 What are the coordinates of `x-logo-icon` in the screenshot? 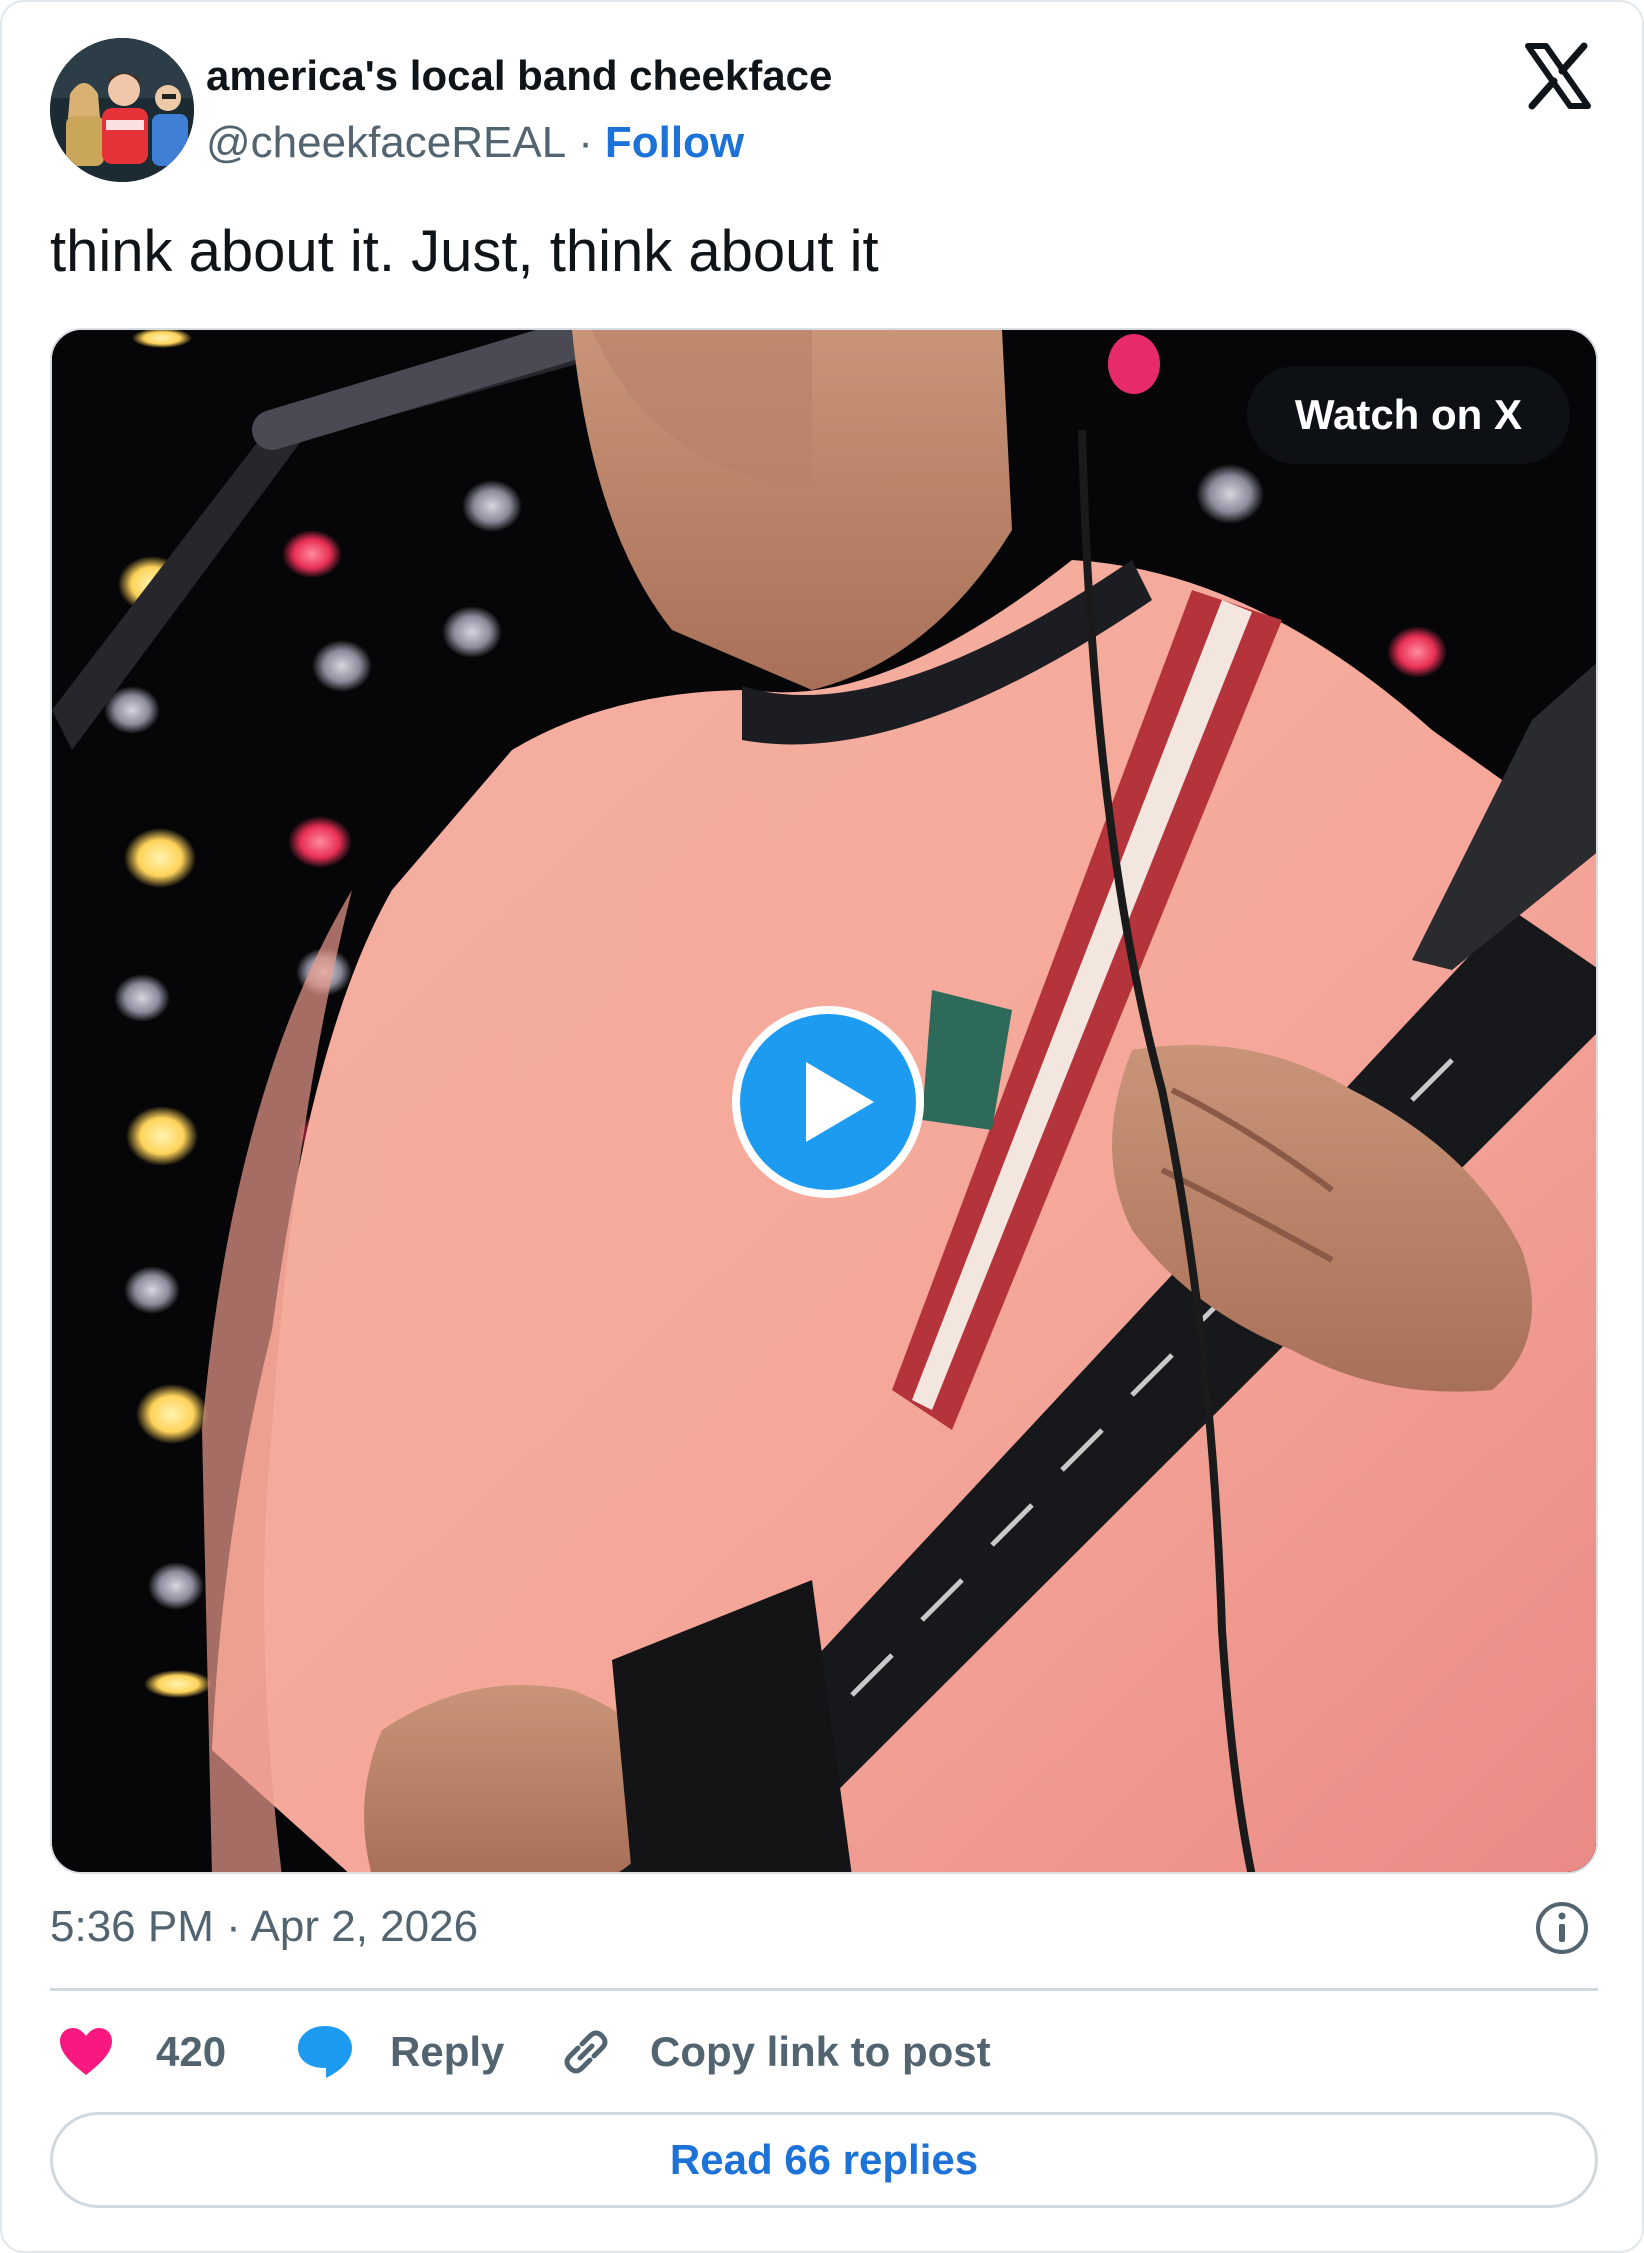 It's located at (1558, 76).